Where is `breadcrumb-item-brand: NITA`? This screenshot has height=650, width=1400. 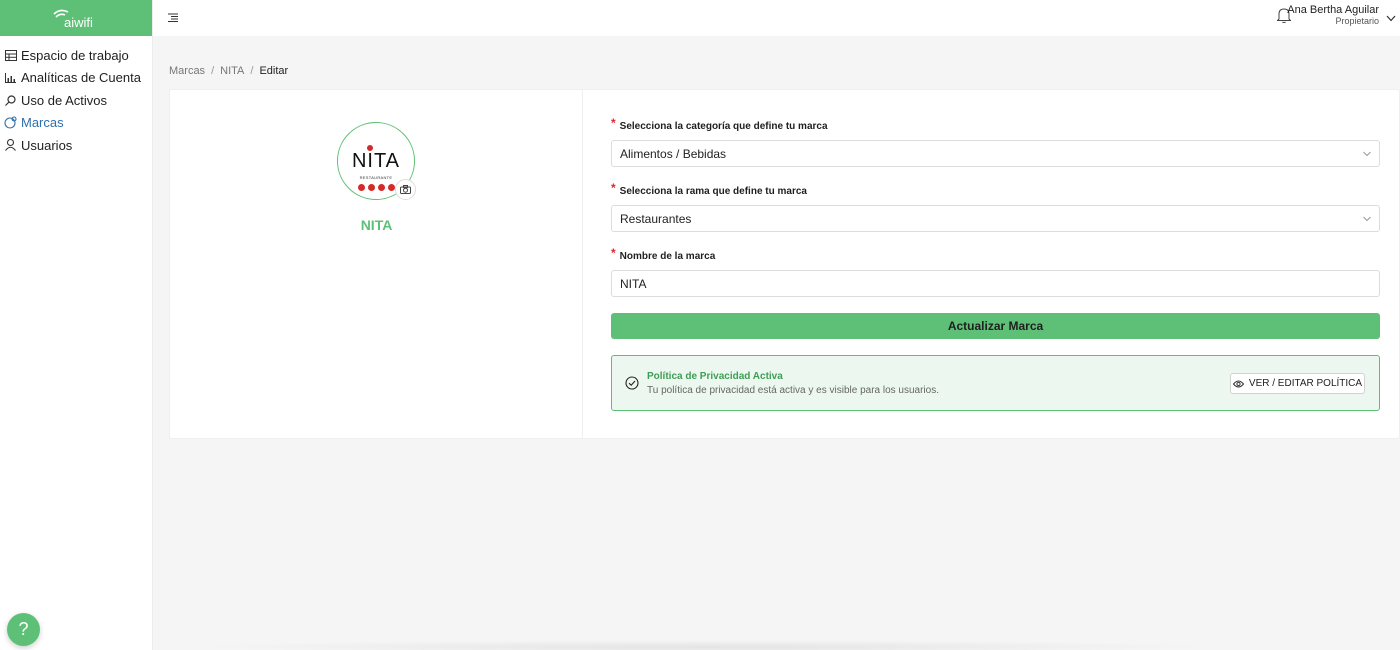 breadcrumb-item-brand: NITA is located at coordinates (232, 71).